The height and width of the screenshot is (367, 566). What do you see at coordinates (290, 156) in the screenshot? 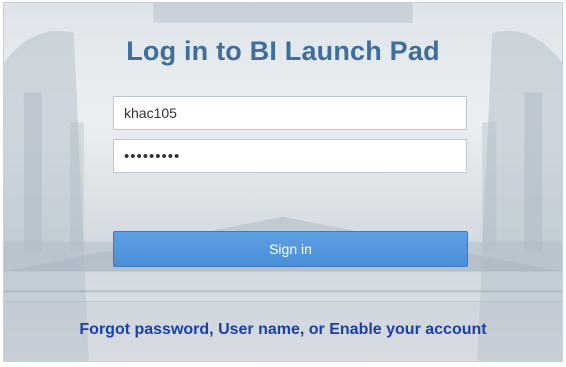
I see `password-field` at bounding box center [290, 156].